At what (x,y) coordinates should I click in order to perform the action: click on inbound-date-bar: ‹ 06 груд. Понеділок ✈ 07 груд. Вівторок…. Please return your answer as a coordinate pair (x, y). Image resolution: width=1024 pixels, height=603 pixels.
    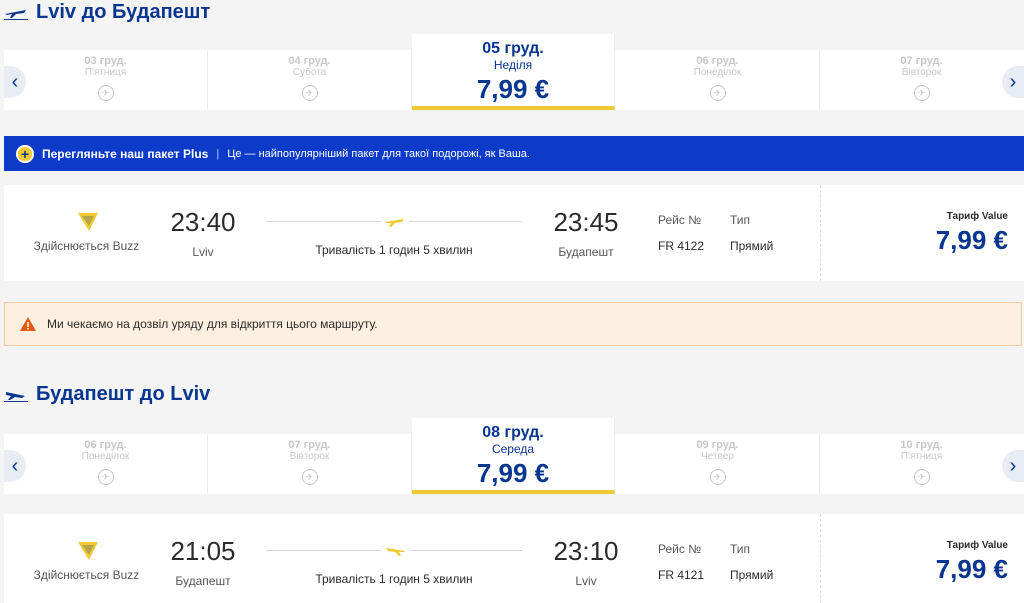
    Looking at the image, I should click on (514, 456).